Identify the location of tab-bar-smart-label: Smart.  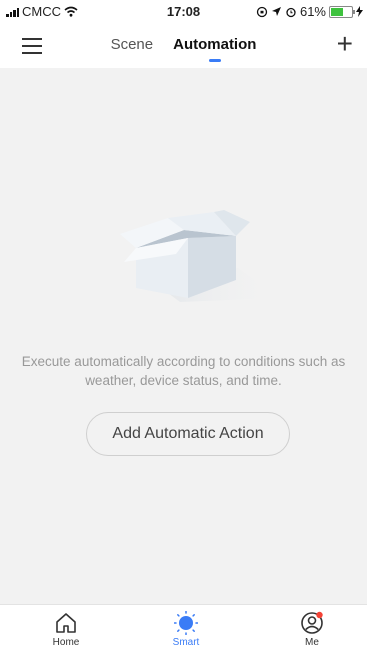
(186, 642).